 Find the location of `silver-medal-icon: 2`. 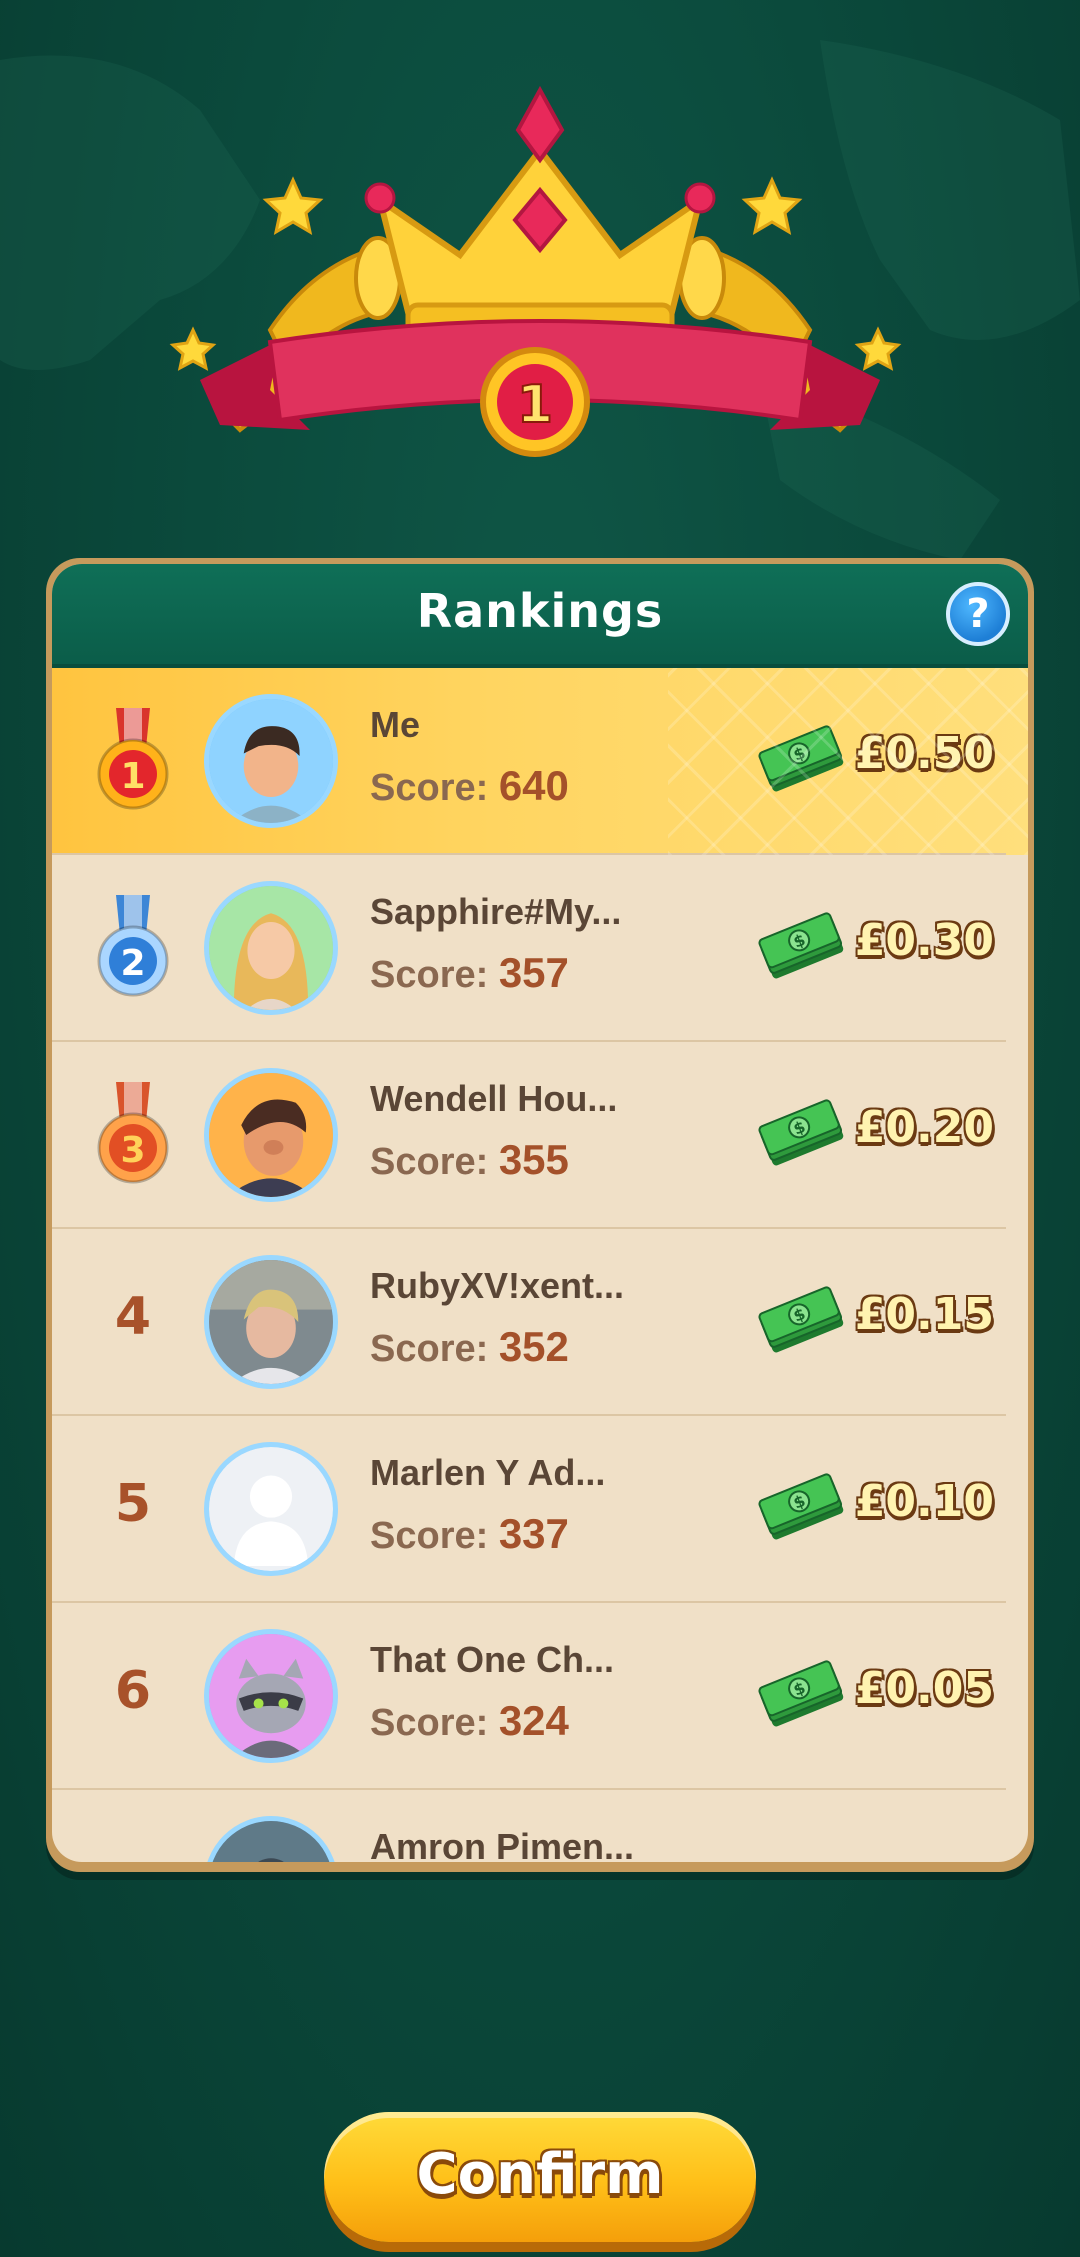

silver-medal-icon: 2 is located at coordinates (133, 946).